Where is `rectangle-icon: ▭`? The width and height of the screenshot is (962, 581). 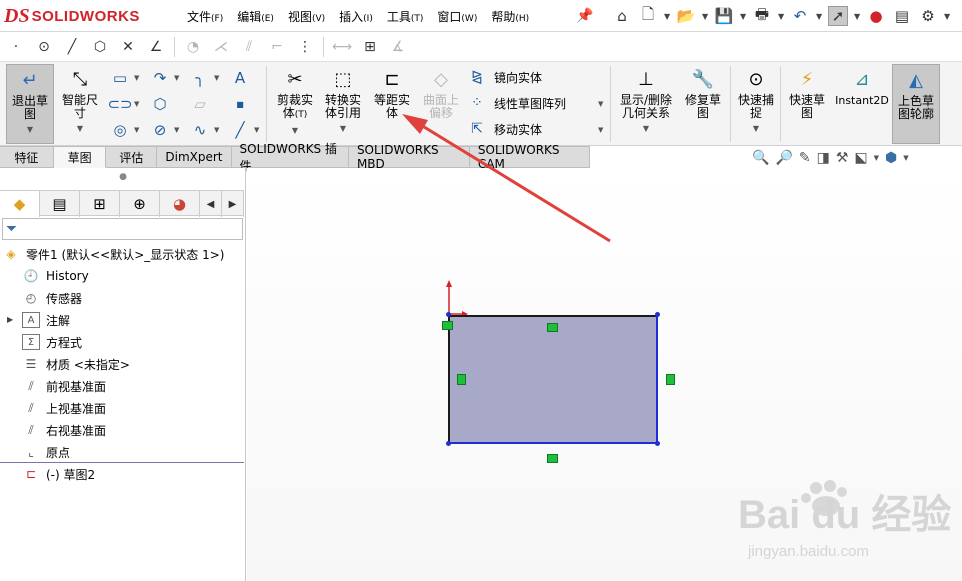 rectangle-icon: ▭ is located at coordinates (120, 78).